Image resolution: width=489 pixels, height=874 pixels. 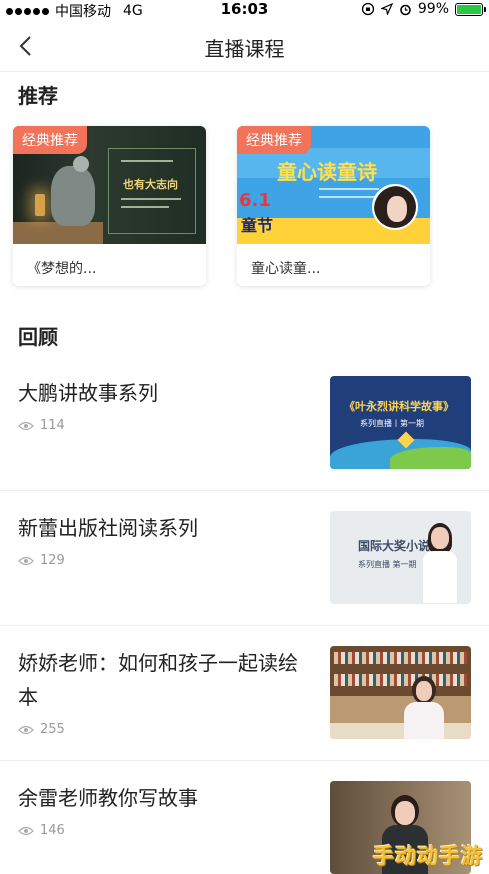 I want to click on section-heading-recommended: 推荐, so click(x=38, y=96).